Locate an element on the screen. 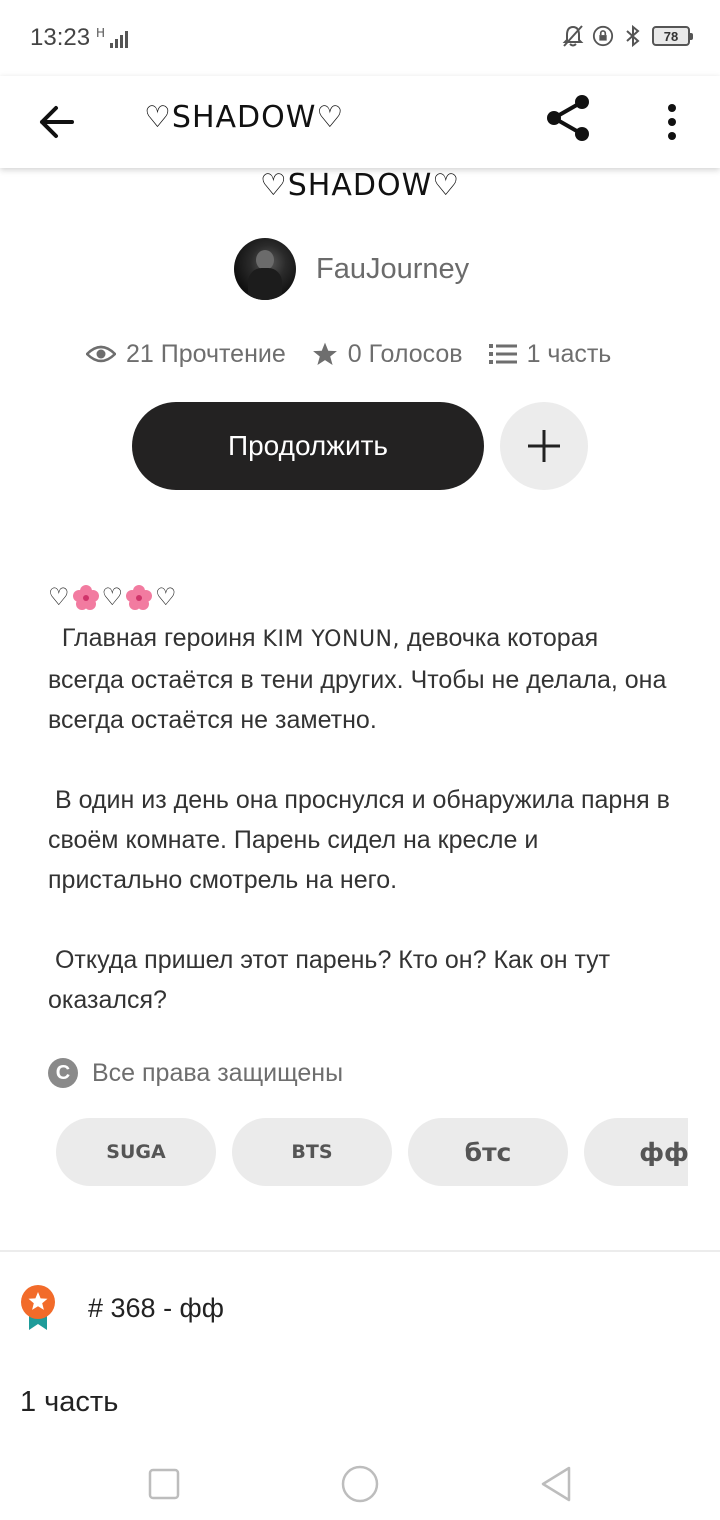 The height and width of the screenshot is (1520, 720). story-stats: 21 Прочтение 0 Голосов 1 часть is located at coordinates (348, 354).